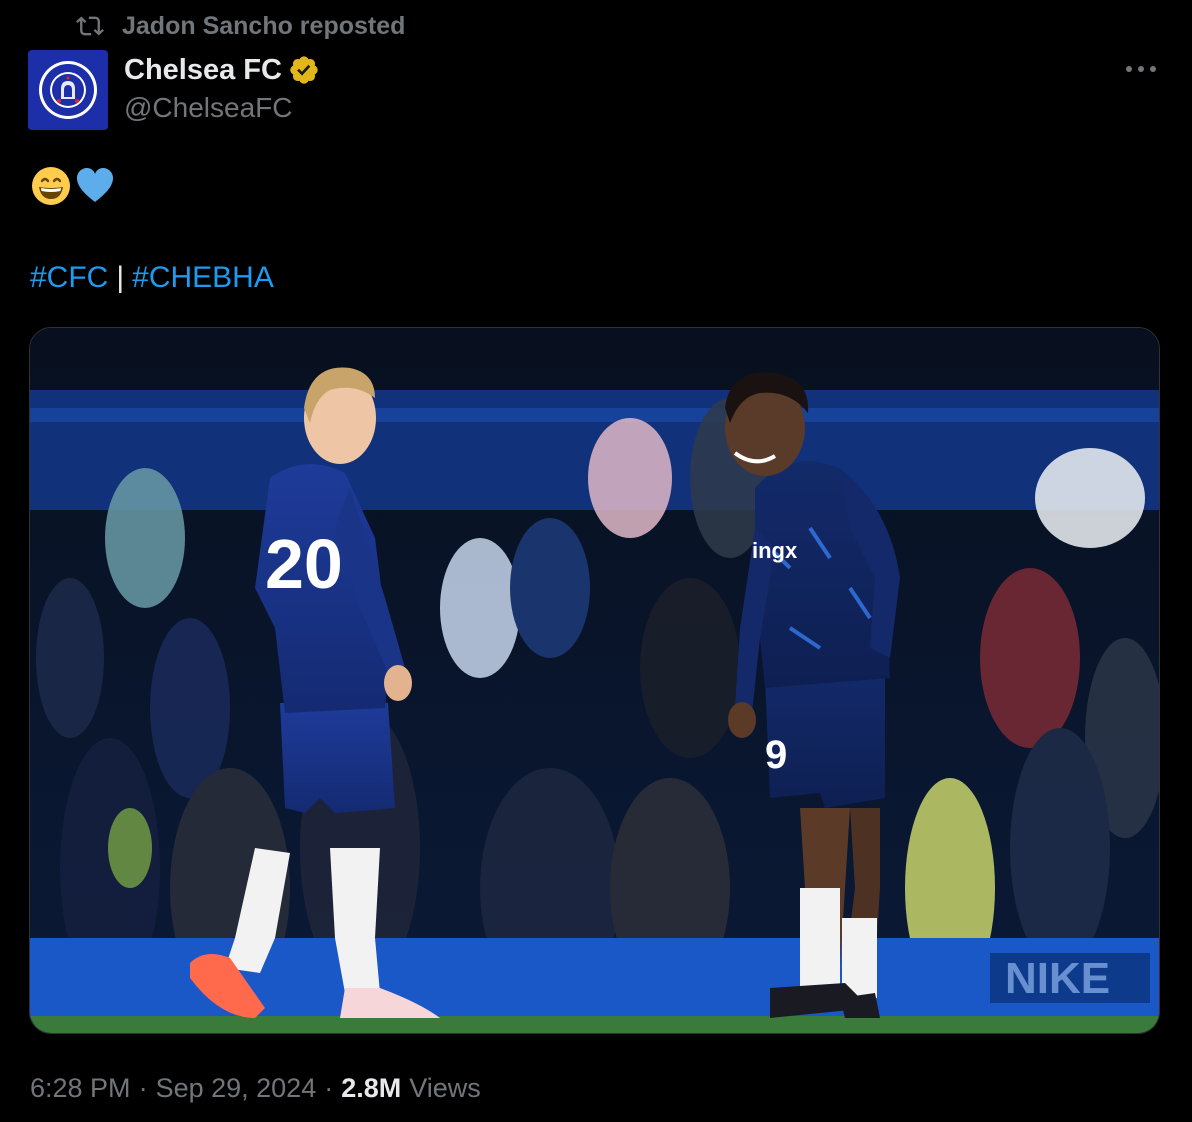 Image resolution: width=1192 pixels, height=1122 pixels. What do you see at coordinates (236, 1088) in the screenshot?
I see `tweet-date: Sep 29, 2024` at bounding box center [236, 1088].